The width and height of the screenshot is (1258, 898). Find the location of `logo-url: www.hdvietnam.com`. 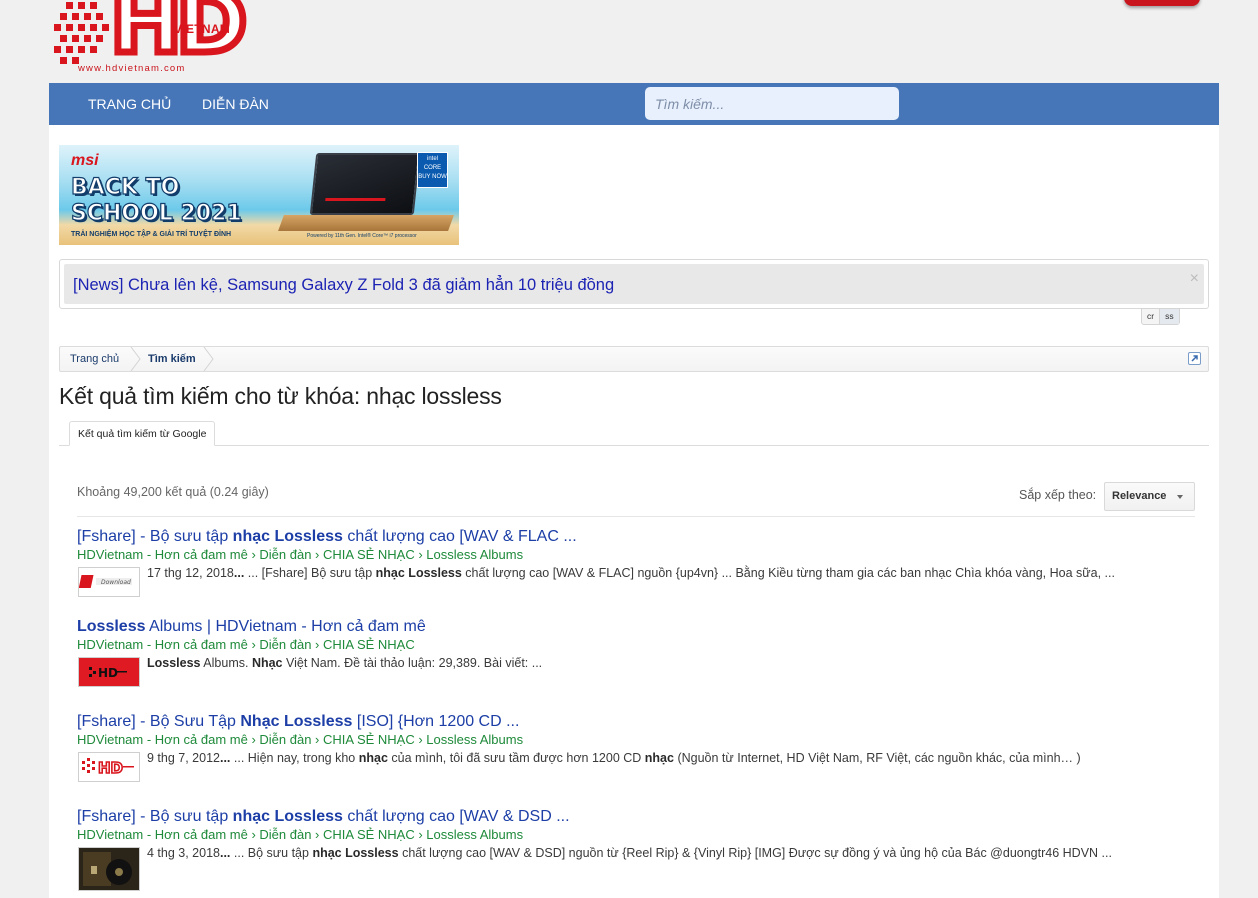

logo-url: www.hdvietnam.com is located at coordinates (132, 68).